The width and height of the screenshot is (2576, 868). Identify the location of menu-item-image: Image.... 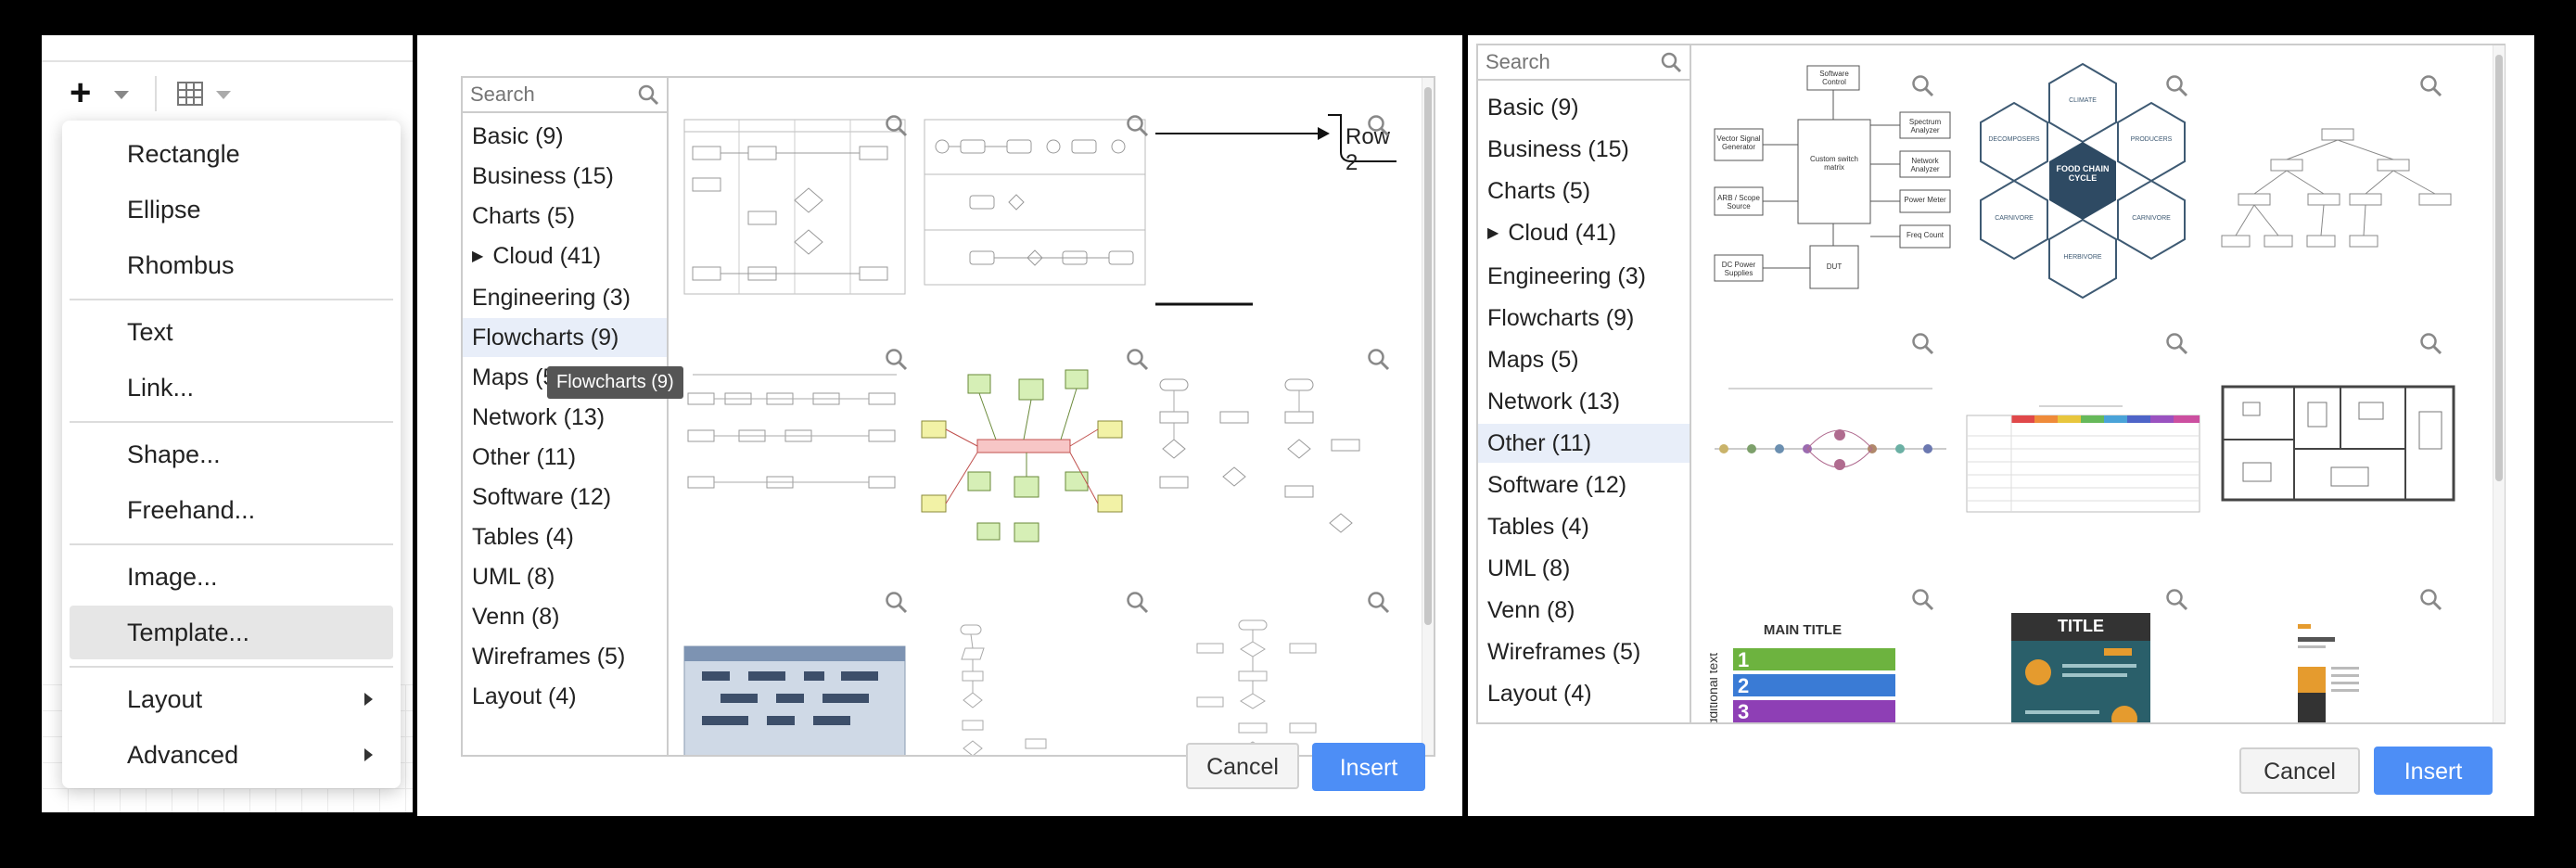
(232, 577).